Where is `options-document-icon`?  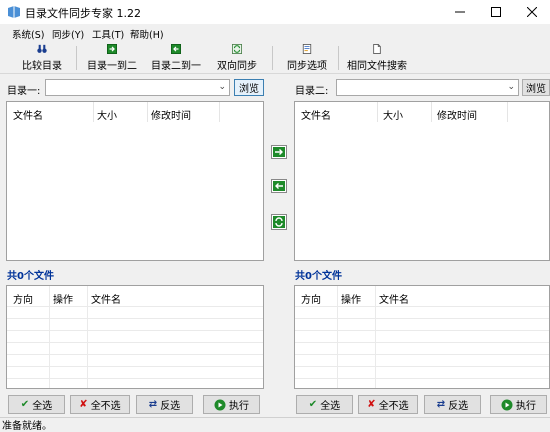 options-document-icon is located at coordinates (307, 49).